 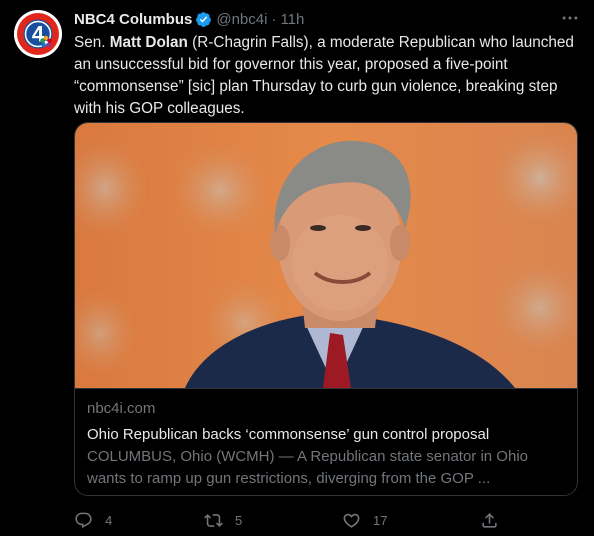 I want to click on retweet-icon, so click(x=213, y=520).